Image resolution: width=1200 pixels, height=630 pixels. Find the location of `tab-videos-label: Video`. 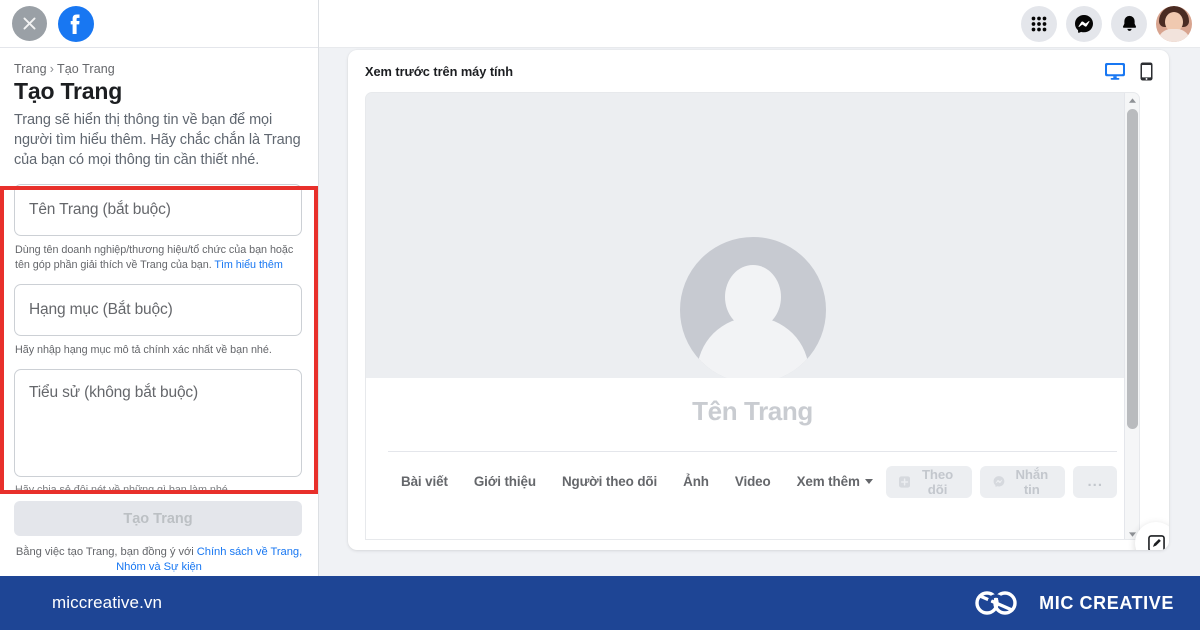

tab-videos-label: Video is located at coordinates (752, 481).